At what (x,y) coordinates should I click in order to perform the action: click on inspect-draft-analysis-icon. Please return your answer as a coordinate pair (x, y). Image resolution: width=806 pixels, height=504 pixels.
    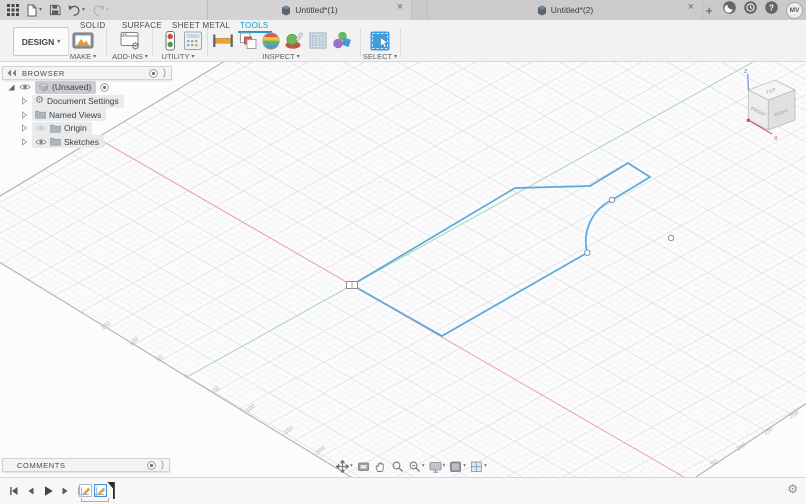
    Looking at the image, I should click on (294, 41).